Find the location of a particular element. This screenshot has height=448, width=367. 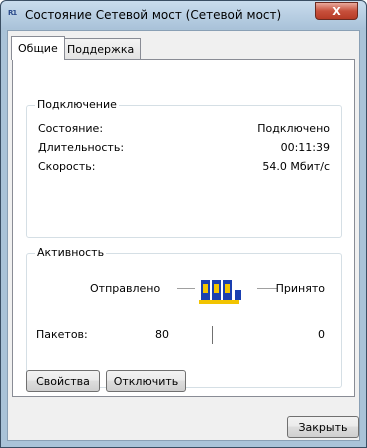

sent-label: Отправлено is located at coordinates (125, 288).